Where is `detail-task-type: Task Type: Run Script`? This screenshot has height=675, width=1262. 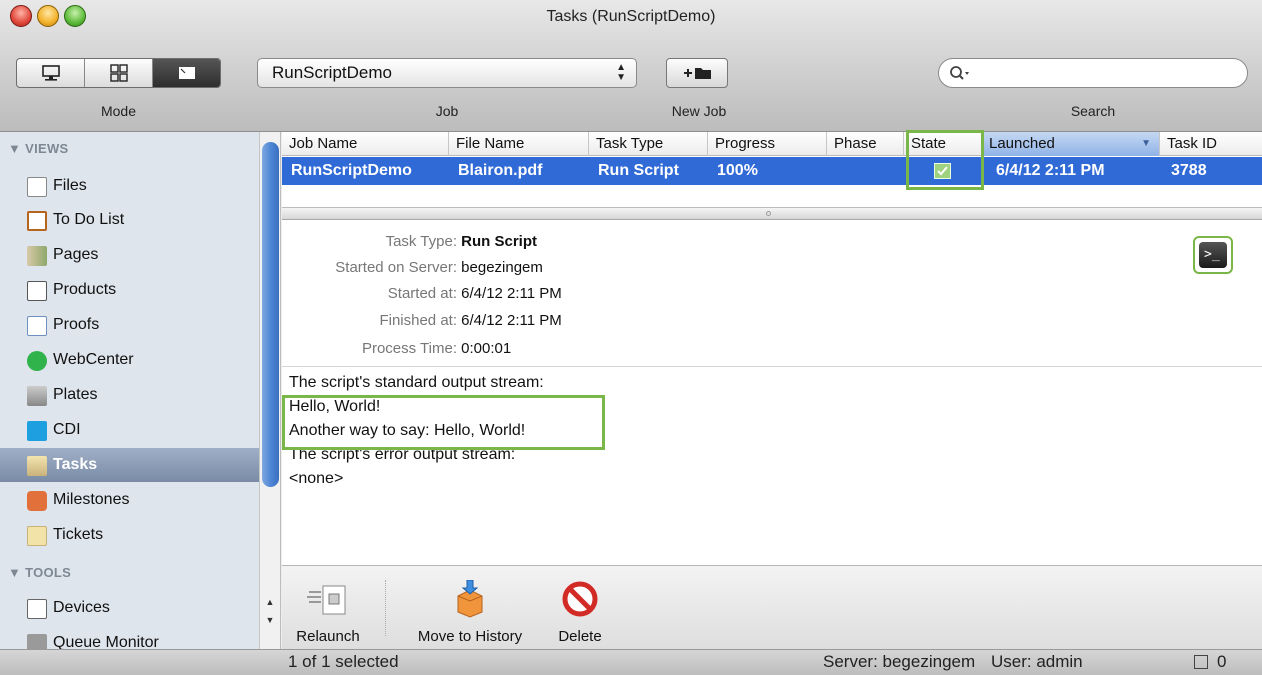 detail-task-type: Task Type: Run Script is located at coordinates (461, 241).